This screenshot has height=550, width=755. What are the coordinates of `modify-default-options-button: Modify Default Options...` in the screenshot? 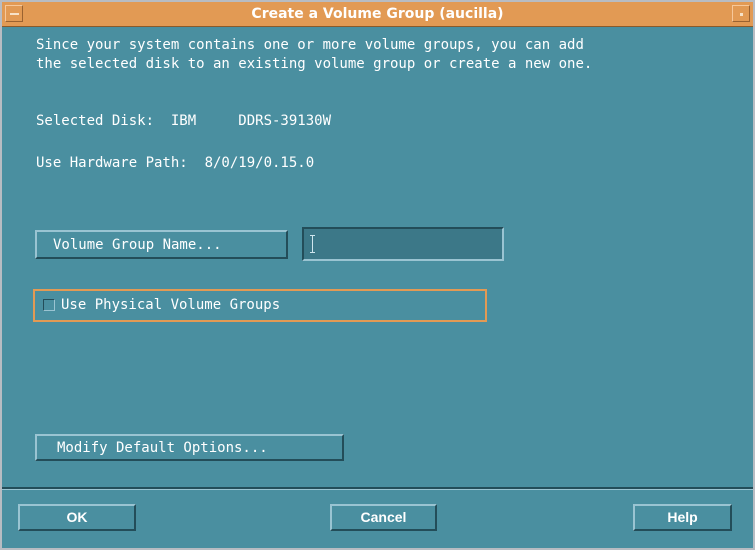 It's located at (189, 447).